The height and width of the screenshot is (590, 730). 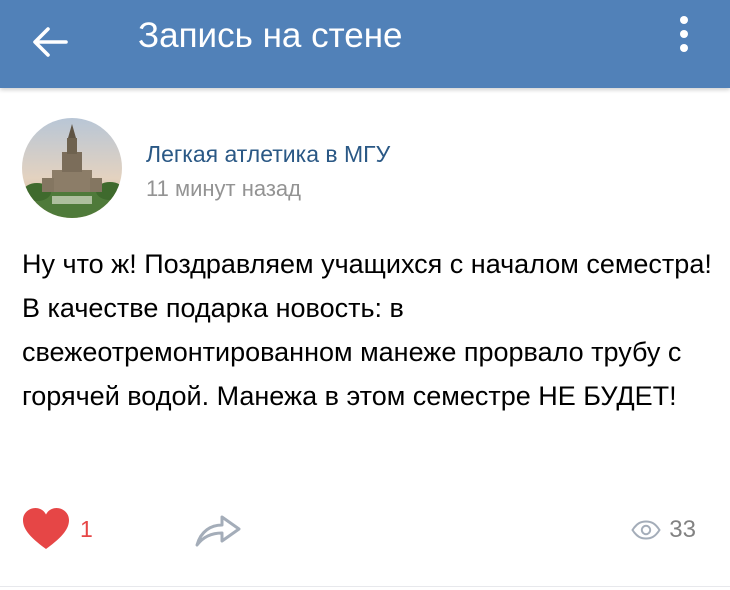 I want to click on share-icon, so click(x=218, y=531).